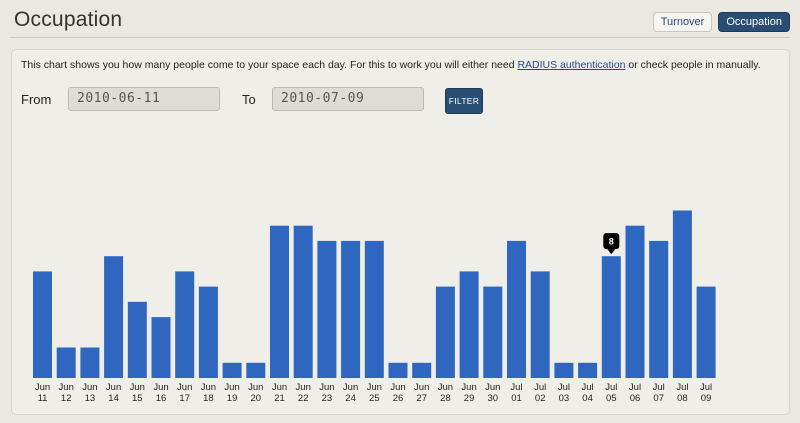 Image resolution: width=800 pixels, height=423 pixels. I want to click on x-tick-label: 26, so click(398, 398).